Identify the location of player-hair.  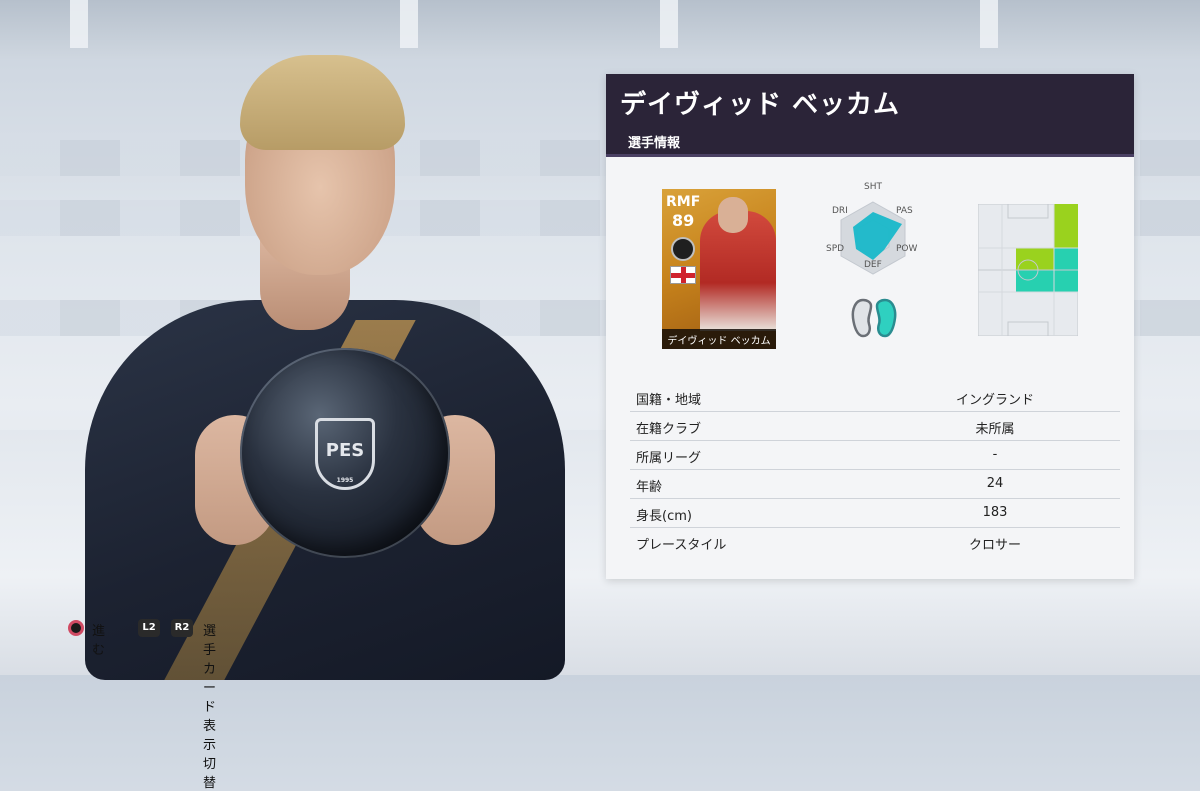
(322, 102).